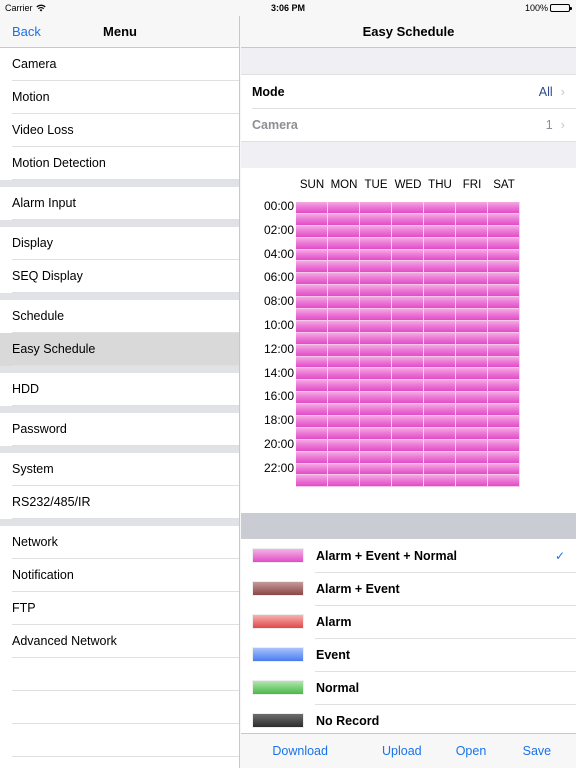 The image size is (576, 768). I want to click on menu-item-display: Display, so click(119, 243).